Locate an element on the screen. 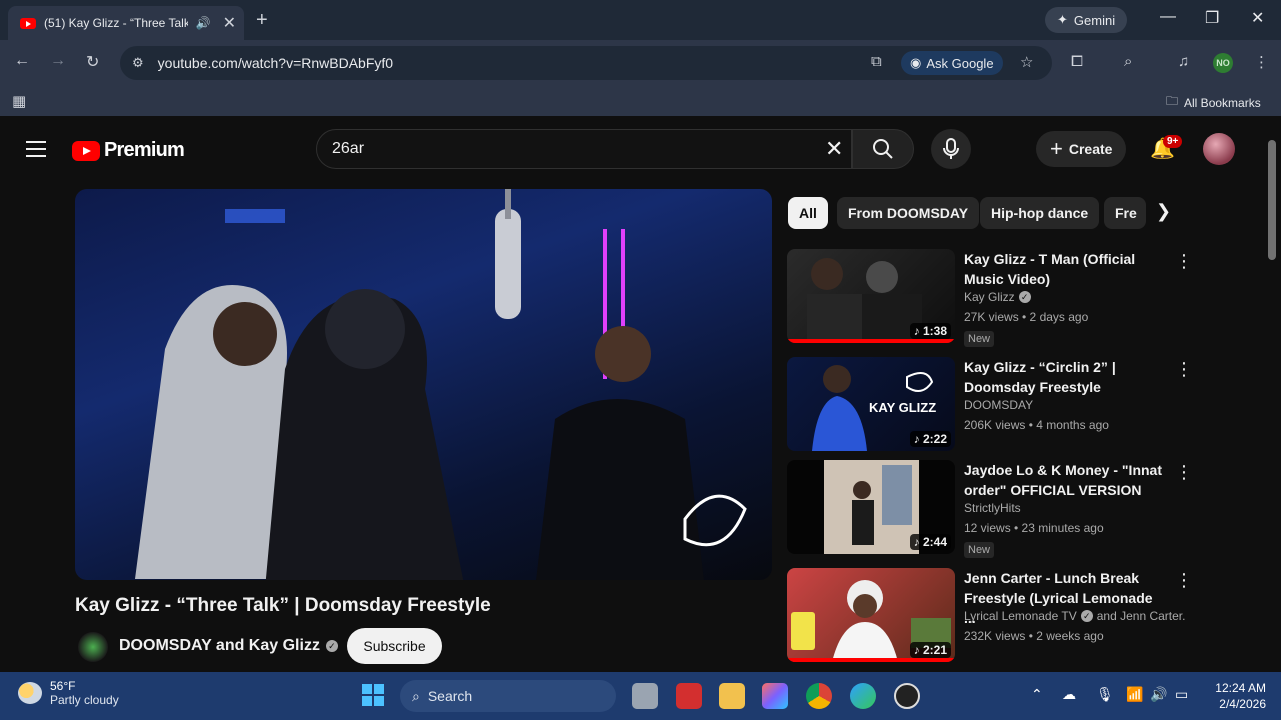 The image size is (1281, 720). battery-icon: ▭ is located at coordinates (1181, 694).